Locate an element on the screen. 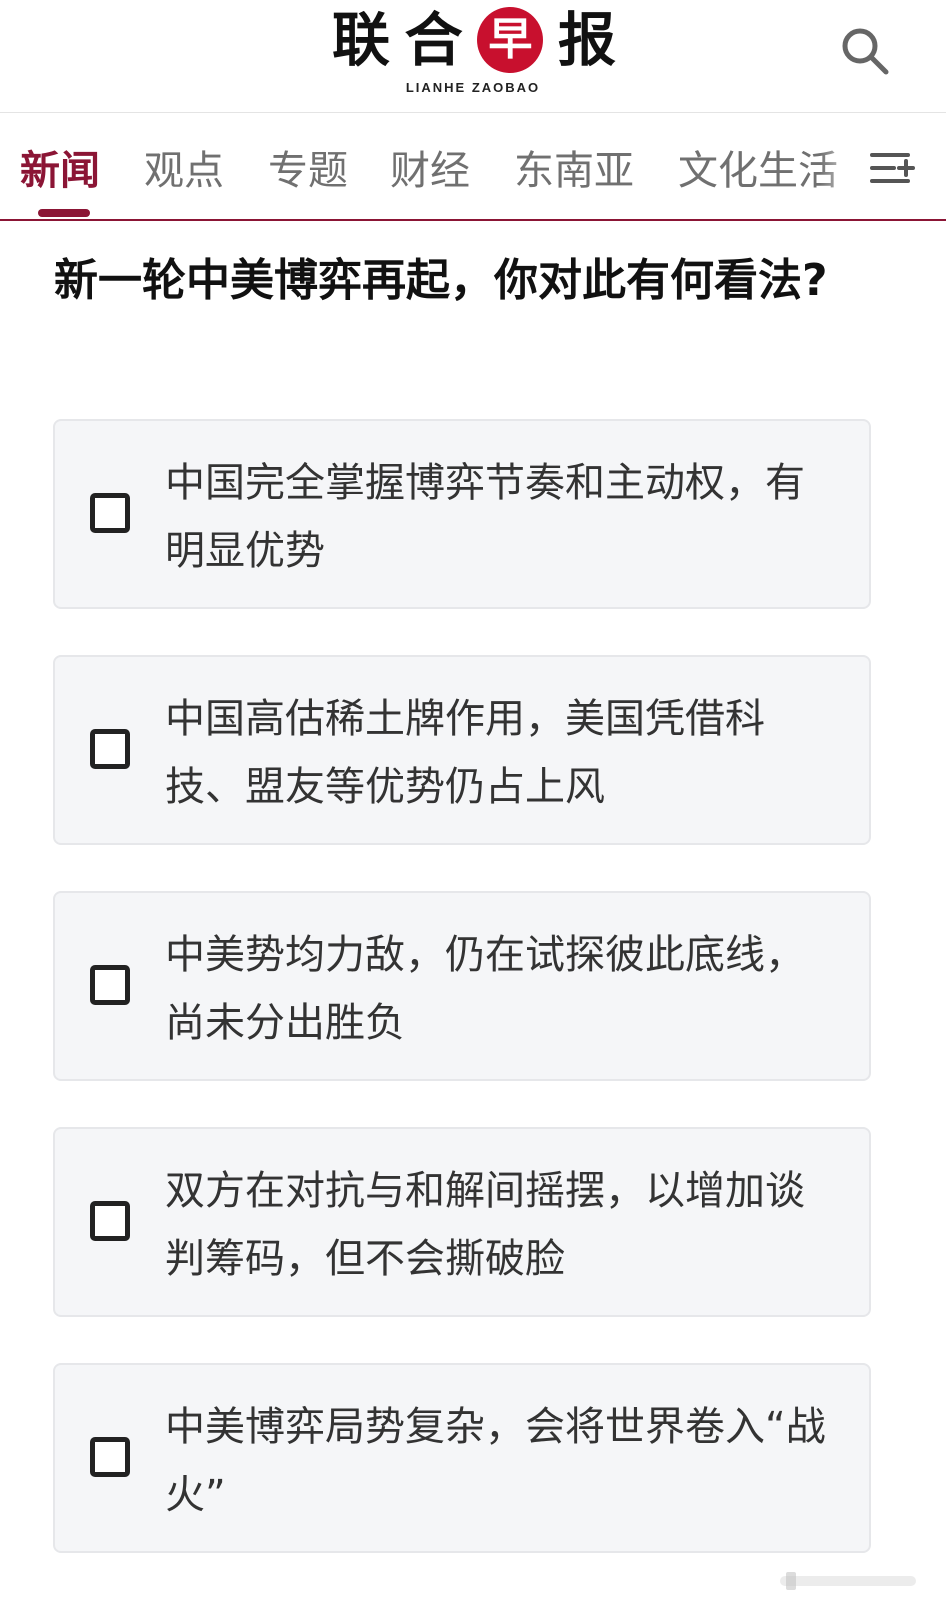  option-label: 双方在对抗与和解间摇摆，以增加谈判筹码，但不会撕破脸 is located at coordinates (485, 1225).